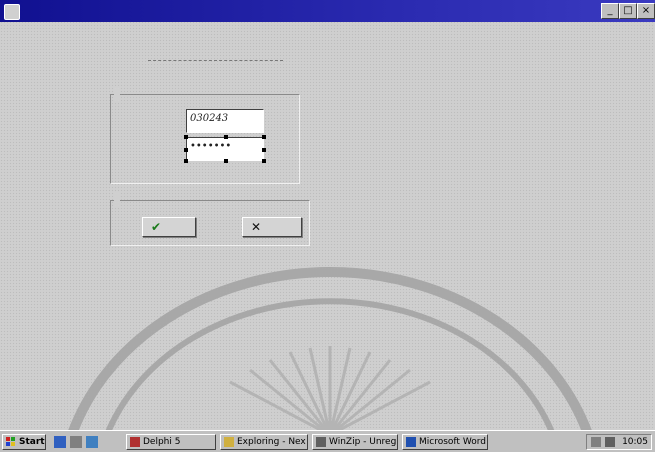 This screenshot has height=452, width=655. Describe the element at coordinates (272, 227) in the screenshot. I see `cancel-button: ✕` at that location.